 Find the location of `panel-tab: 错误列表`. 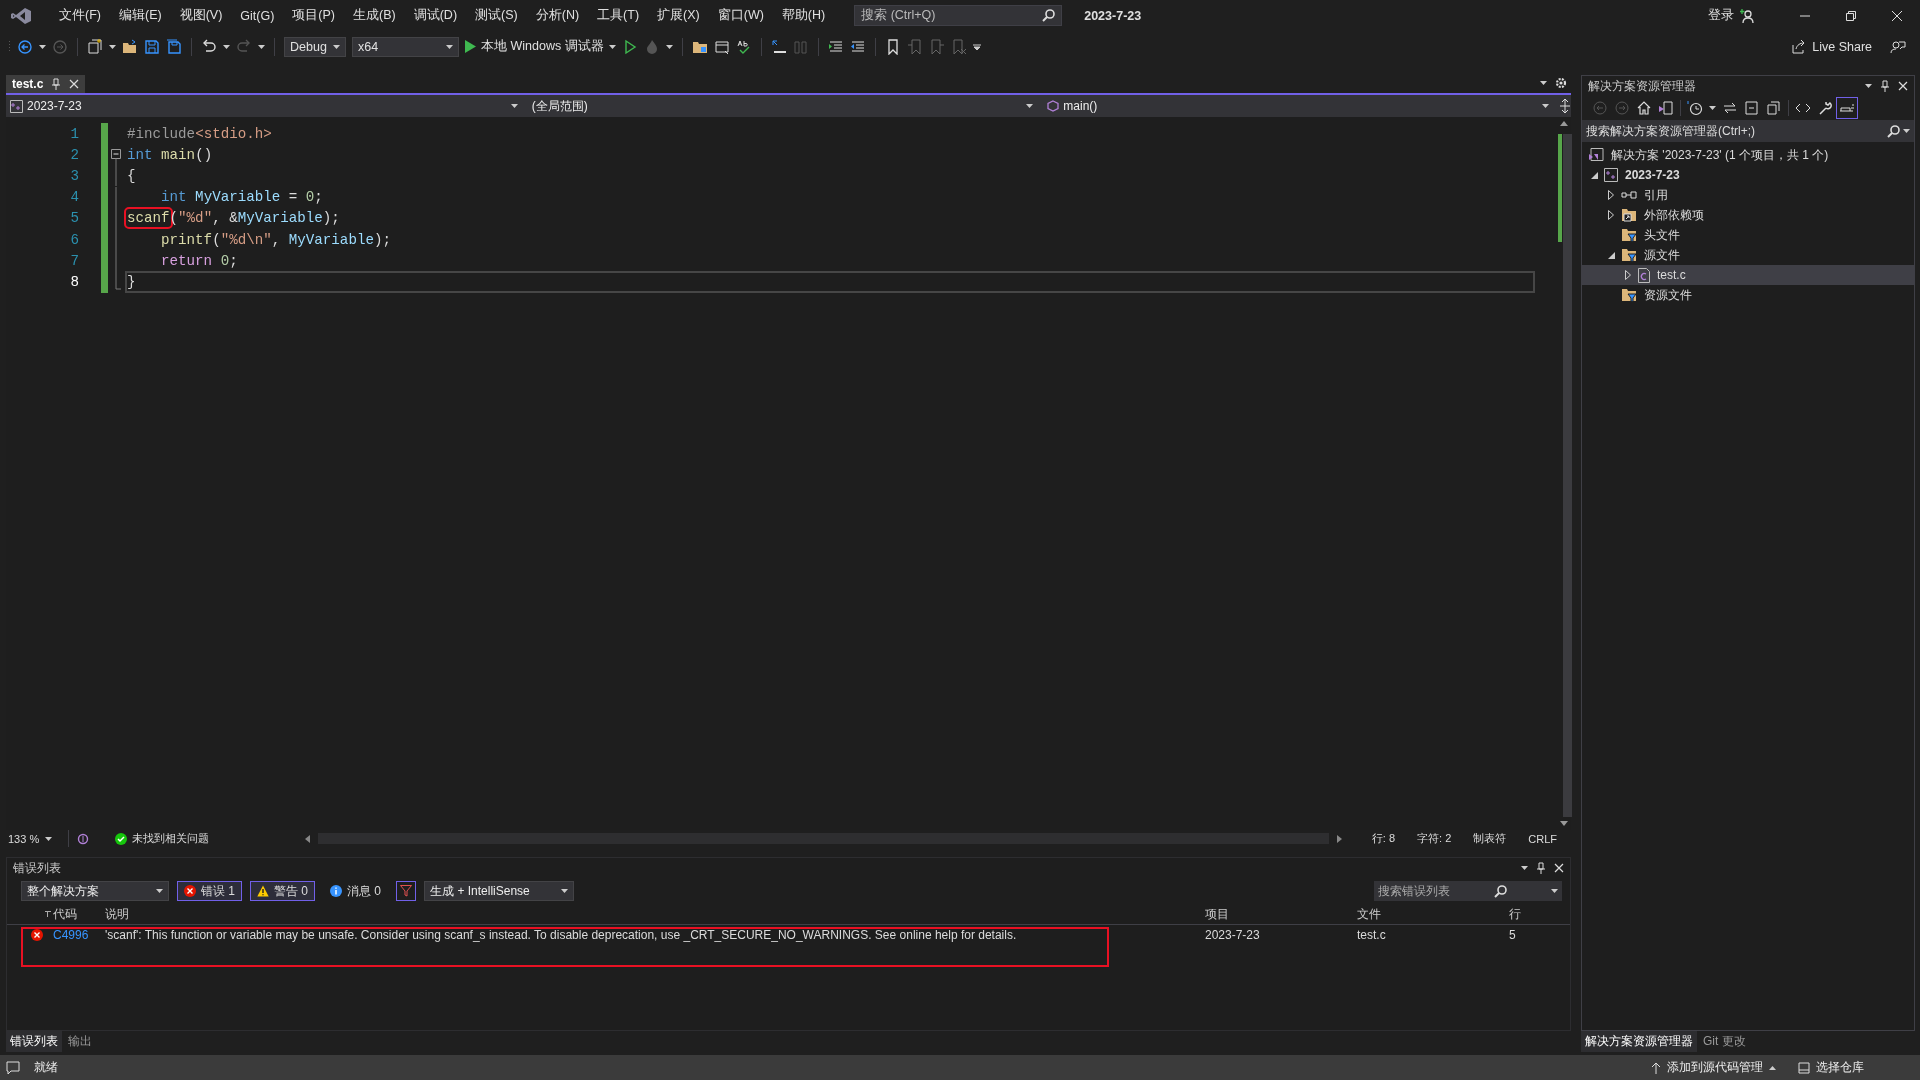

panel-tab: 错误列表 is located at coordinates (34, 1041).